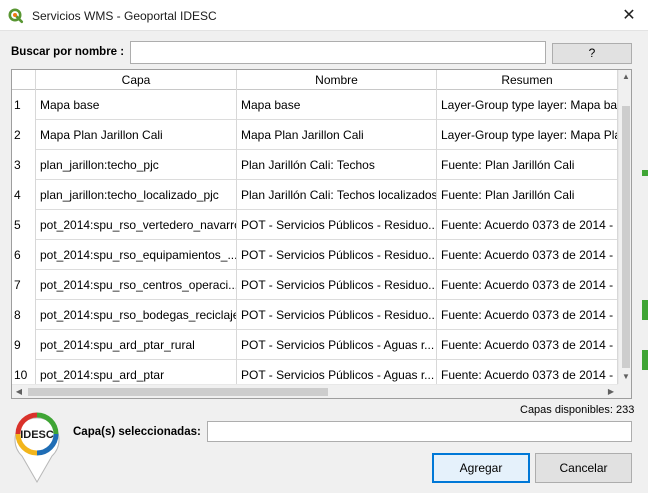 This screenshot has height=493, width=648. I want to click on cell-capa: Mapa base, so click(136, 105).